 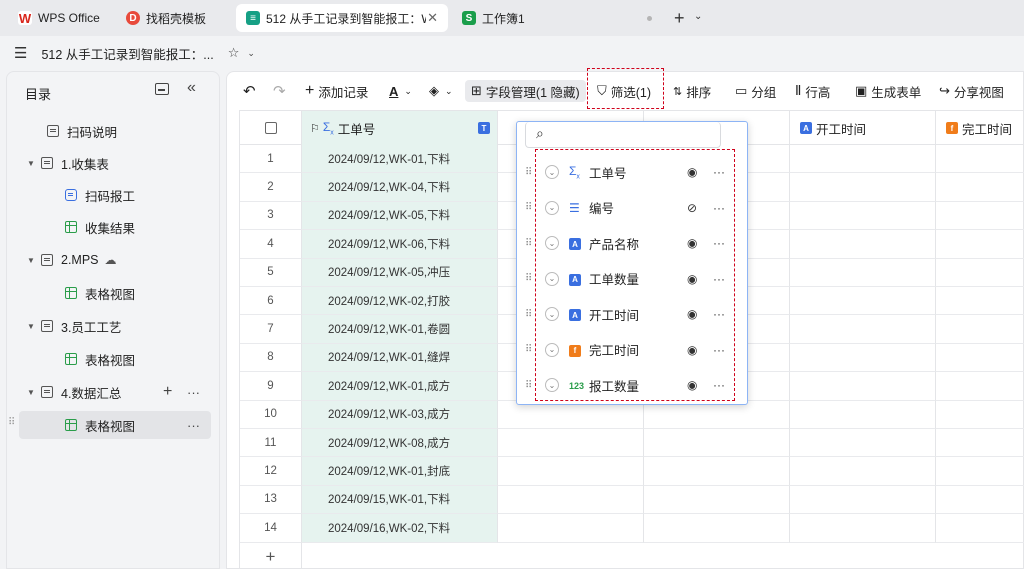 I want to click on field-search-input: ⌕, so click(x=623, y=135).